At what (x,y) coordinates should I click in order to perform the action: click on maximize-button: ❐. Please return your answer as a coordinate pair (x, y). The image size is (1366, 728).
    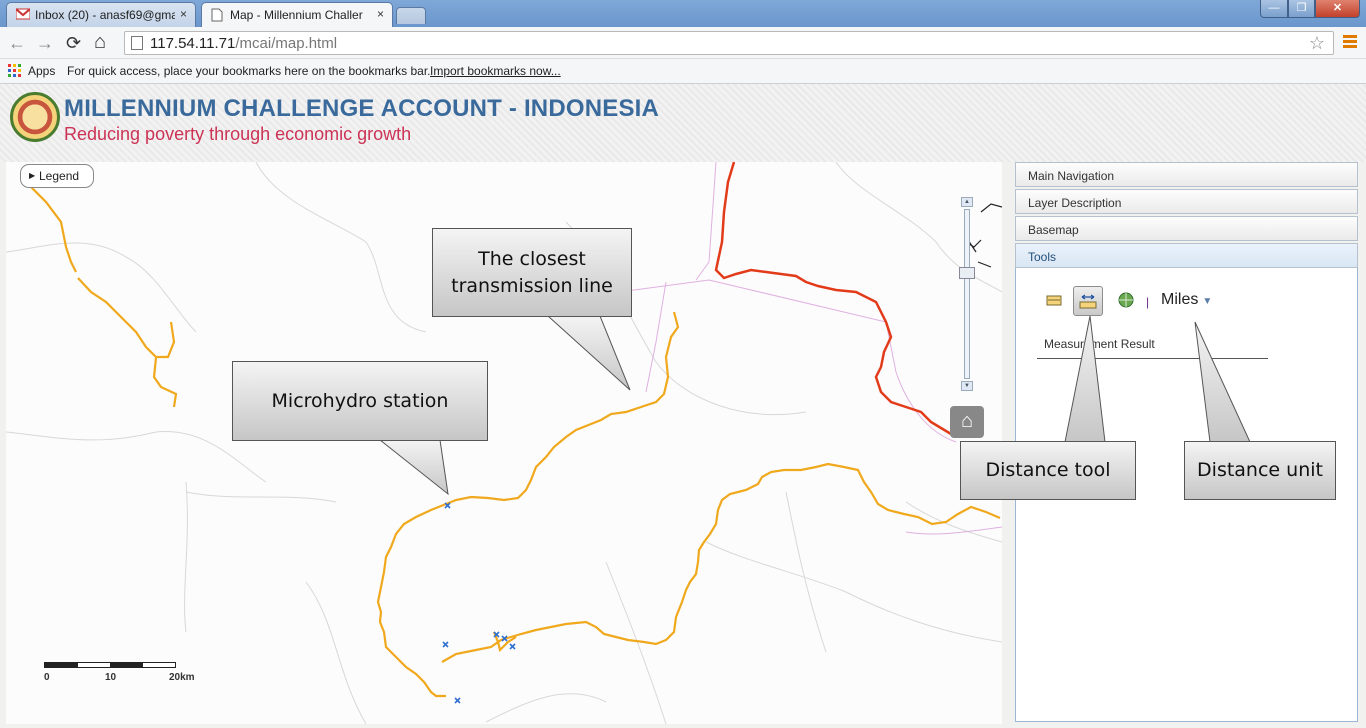
    Looking at the image, I should click on (1301, 9).